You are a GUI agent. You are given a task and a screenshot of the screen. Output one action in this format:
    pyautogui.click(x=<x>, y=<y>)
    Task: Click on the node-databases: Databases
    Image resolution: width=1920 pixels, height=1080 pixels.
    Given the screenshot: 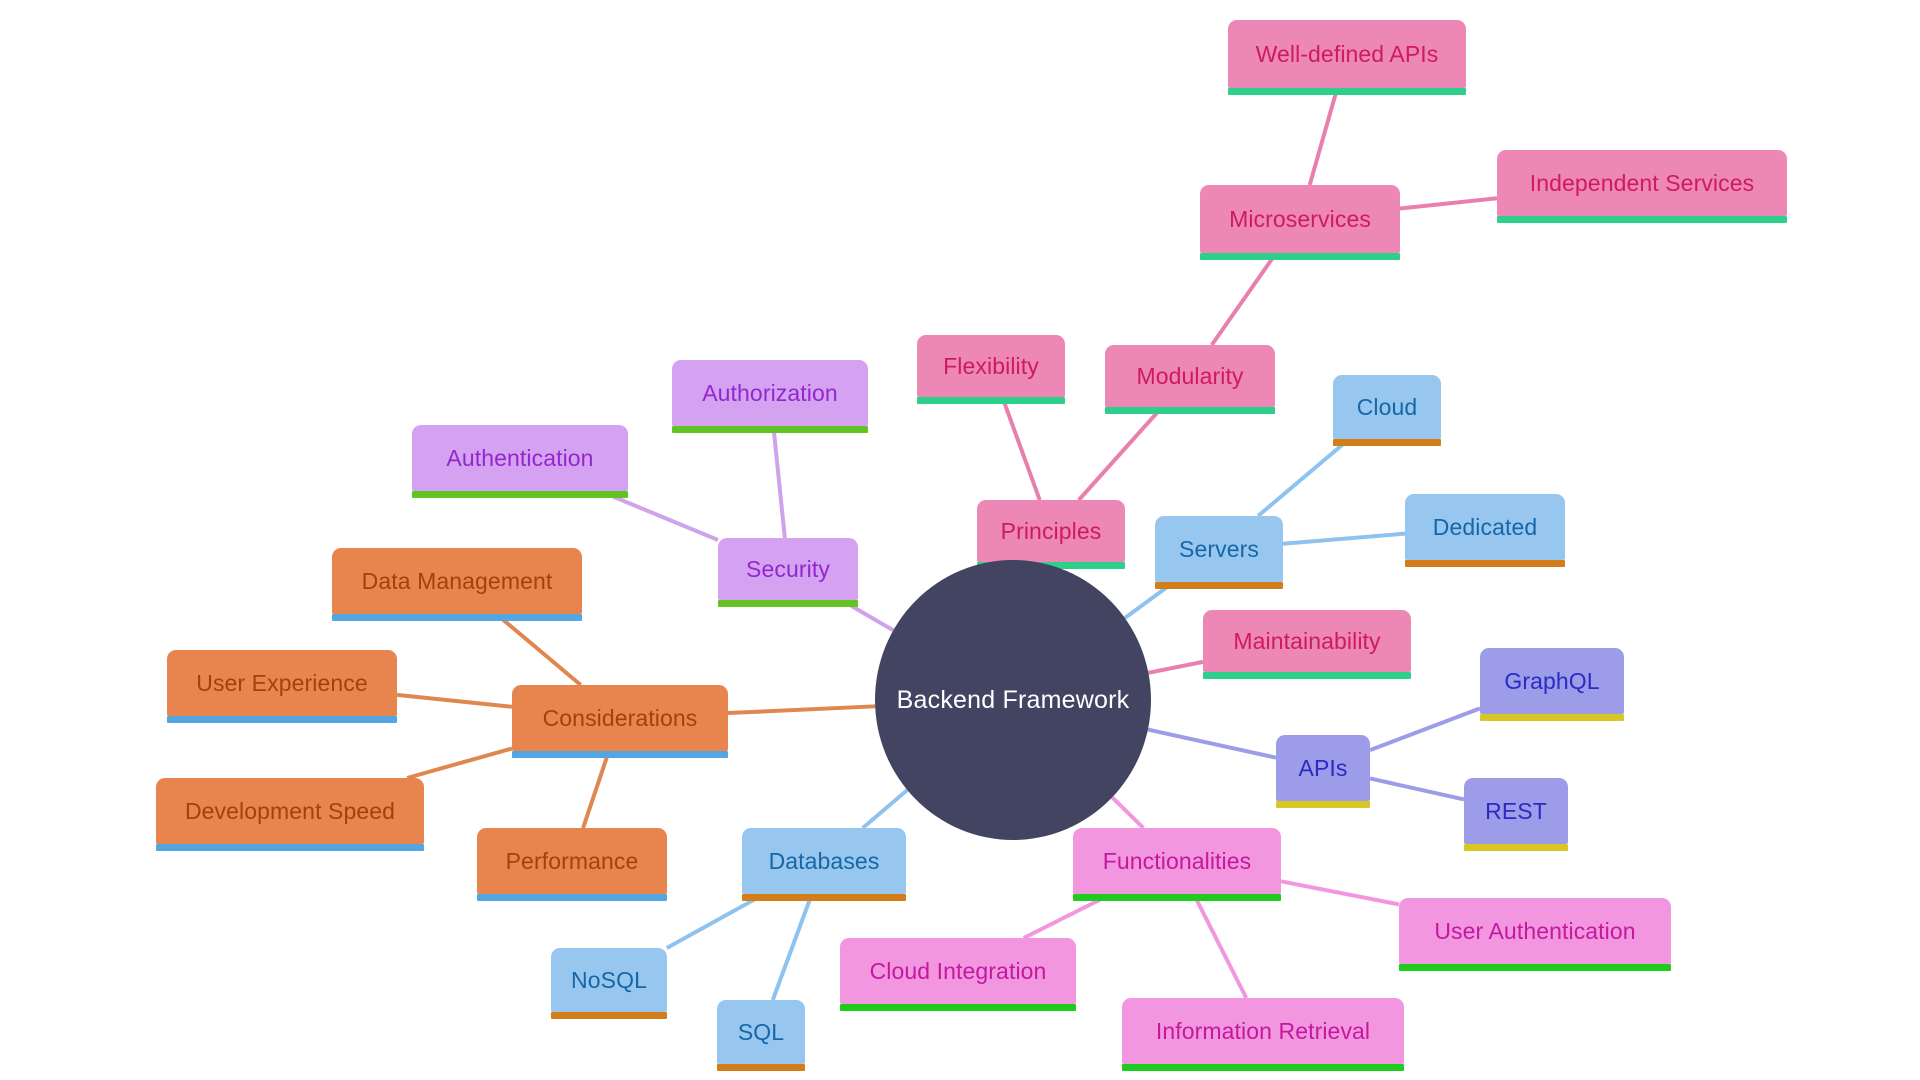 What is the action you would take?
    pyautogui.click(x=824, y=864)
    